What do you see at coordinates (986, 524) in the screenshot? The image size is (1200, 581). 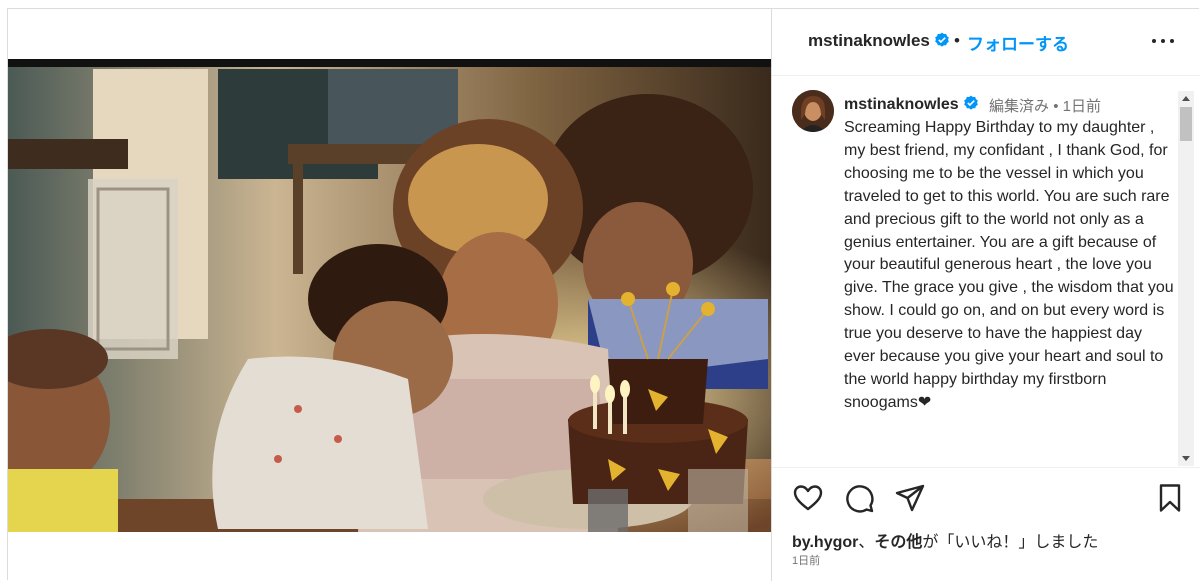 I see `post-actions: by.hygor、その他が「いいね！」しました 1日前` at bounding box center [986, 524].